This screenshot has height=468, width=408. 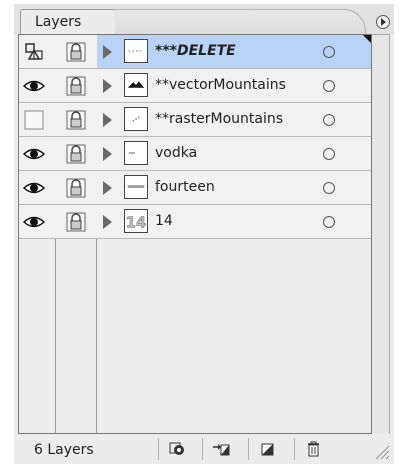 I want to click on layer-name: **rasterMountains, so click(x=219, y=119).